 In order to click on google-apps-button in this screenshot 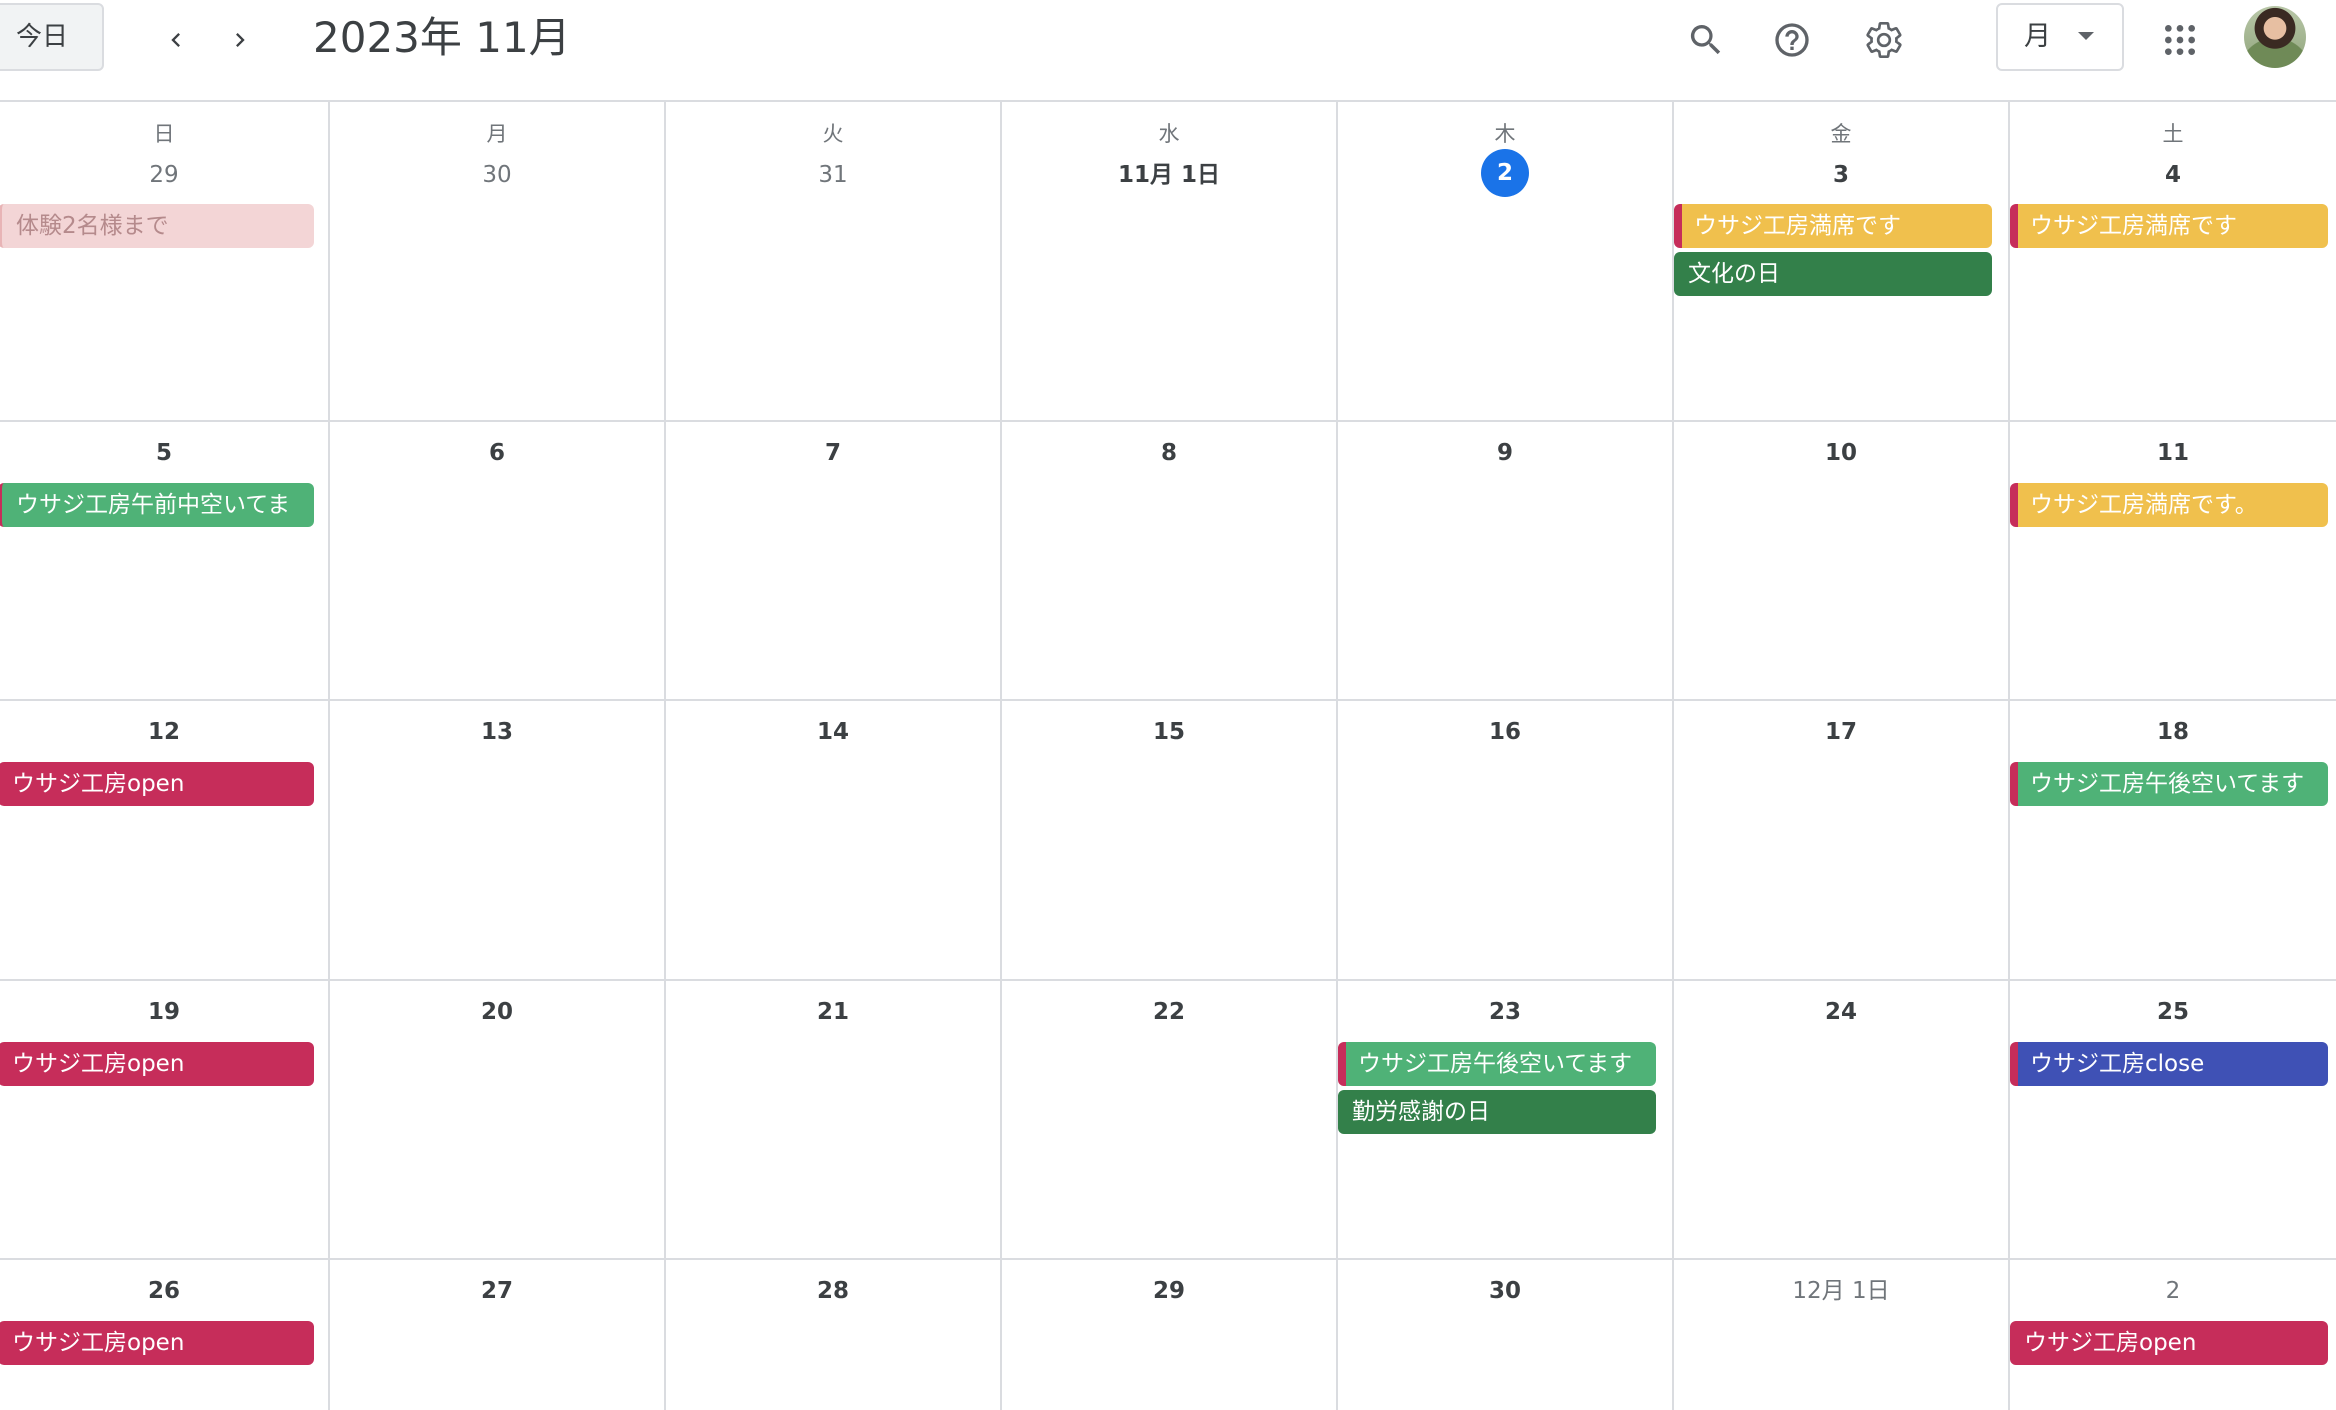, I will do `click(2180, 40)`.